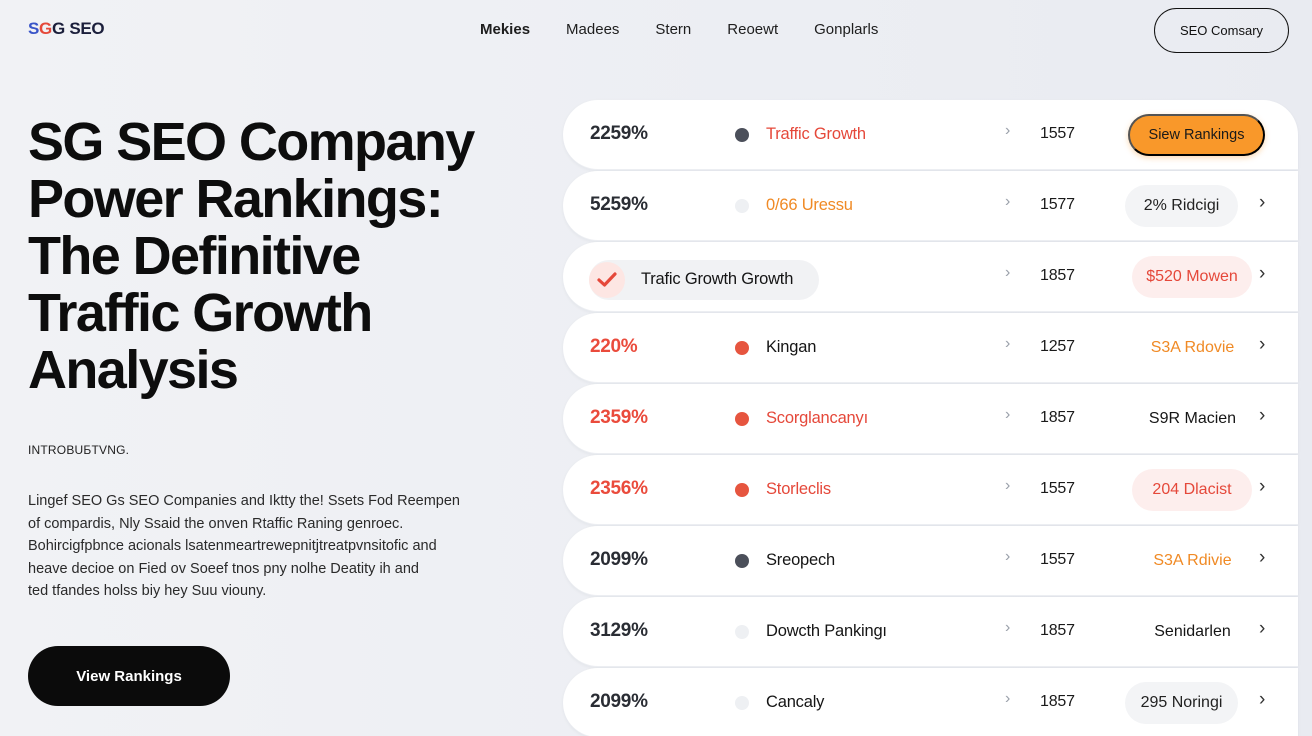  What do you see at coordinates (1196, 135) in the screenshot?
I see `view-rankings-pill-button: Siew Rankings` at bounding box center [1196, 135].